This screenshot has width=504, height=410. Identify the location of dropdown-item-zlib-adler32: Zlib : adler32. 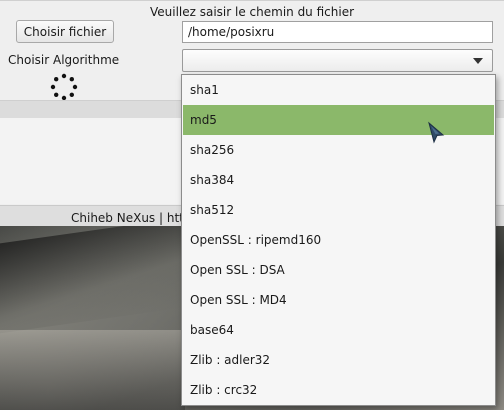
(338, 360).